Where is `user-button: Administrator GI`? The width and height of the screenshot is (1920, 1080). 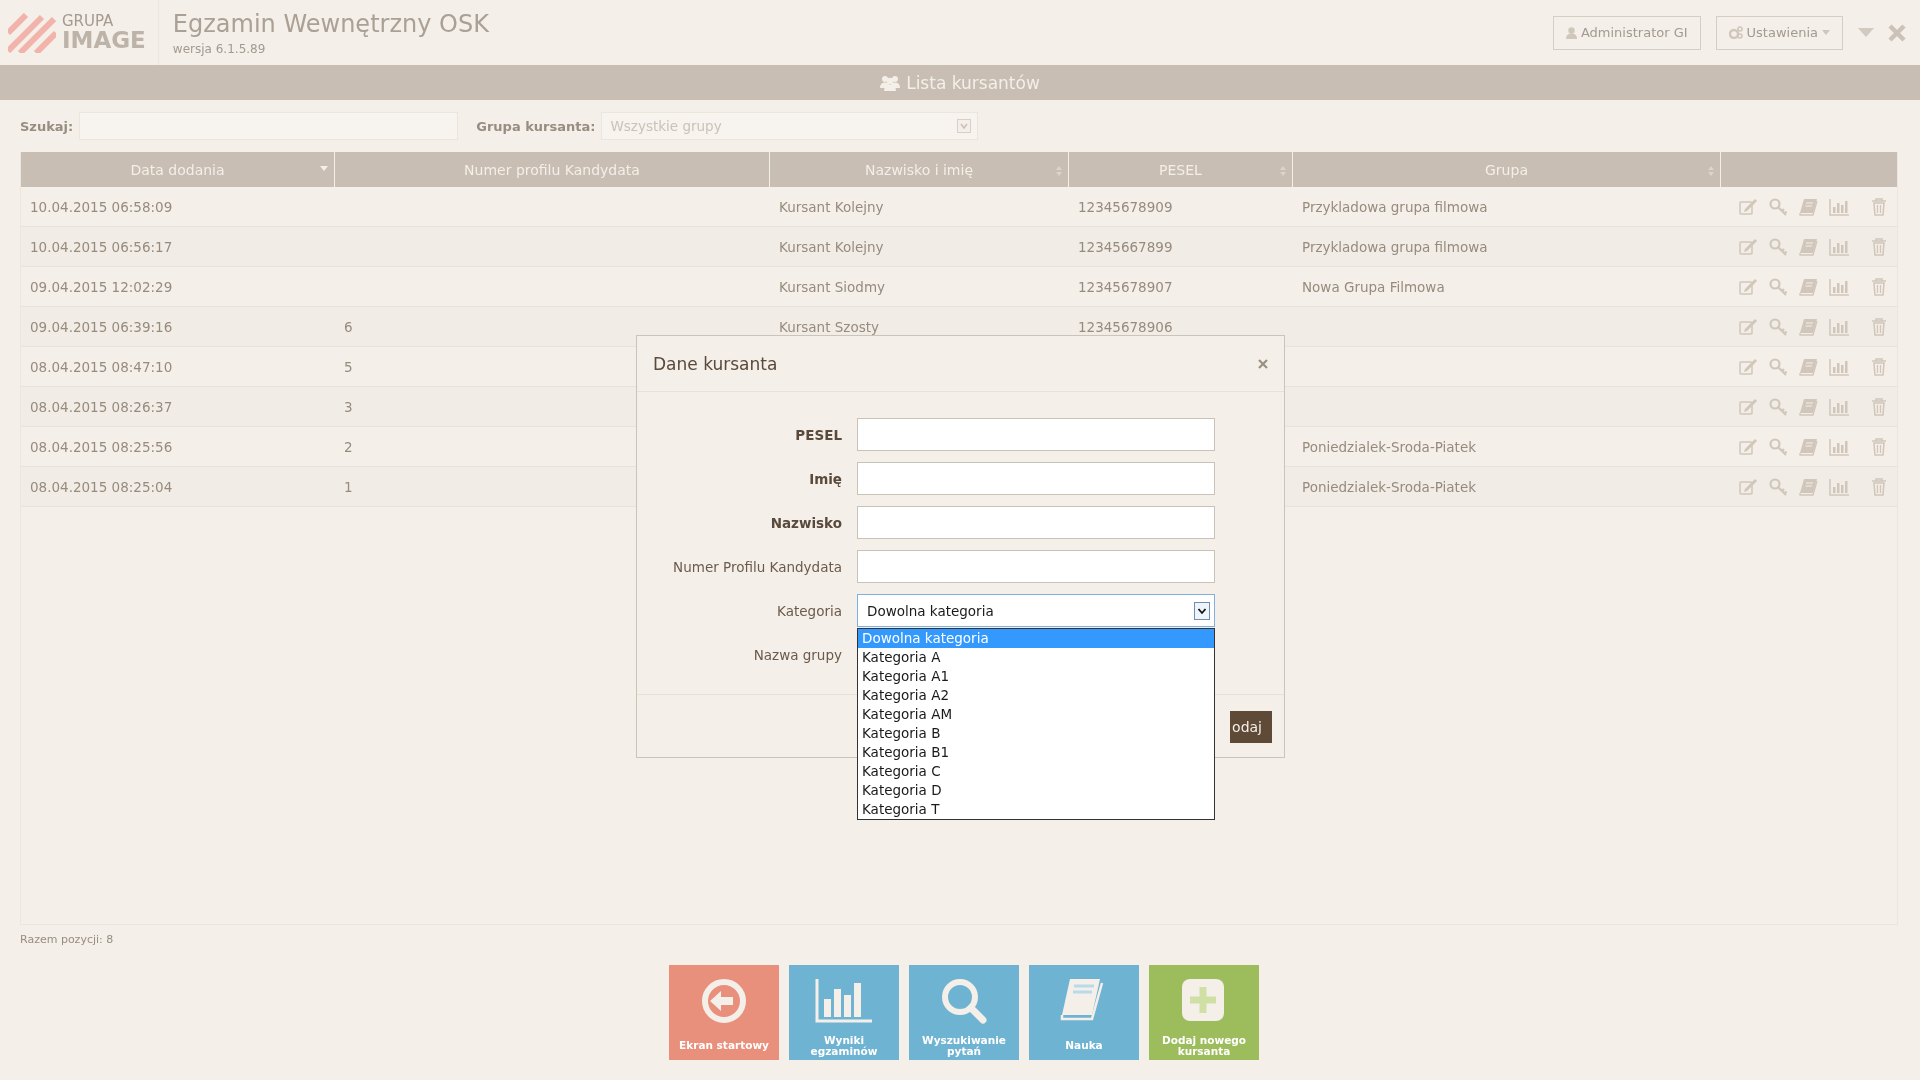
user-button: Administrator GI is located at coordinates (1626, 32).